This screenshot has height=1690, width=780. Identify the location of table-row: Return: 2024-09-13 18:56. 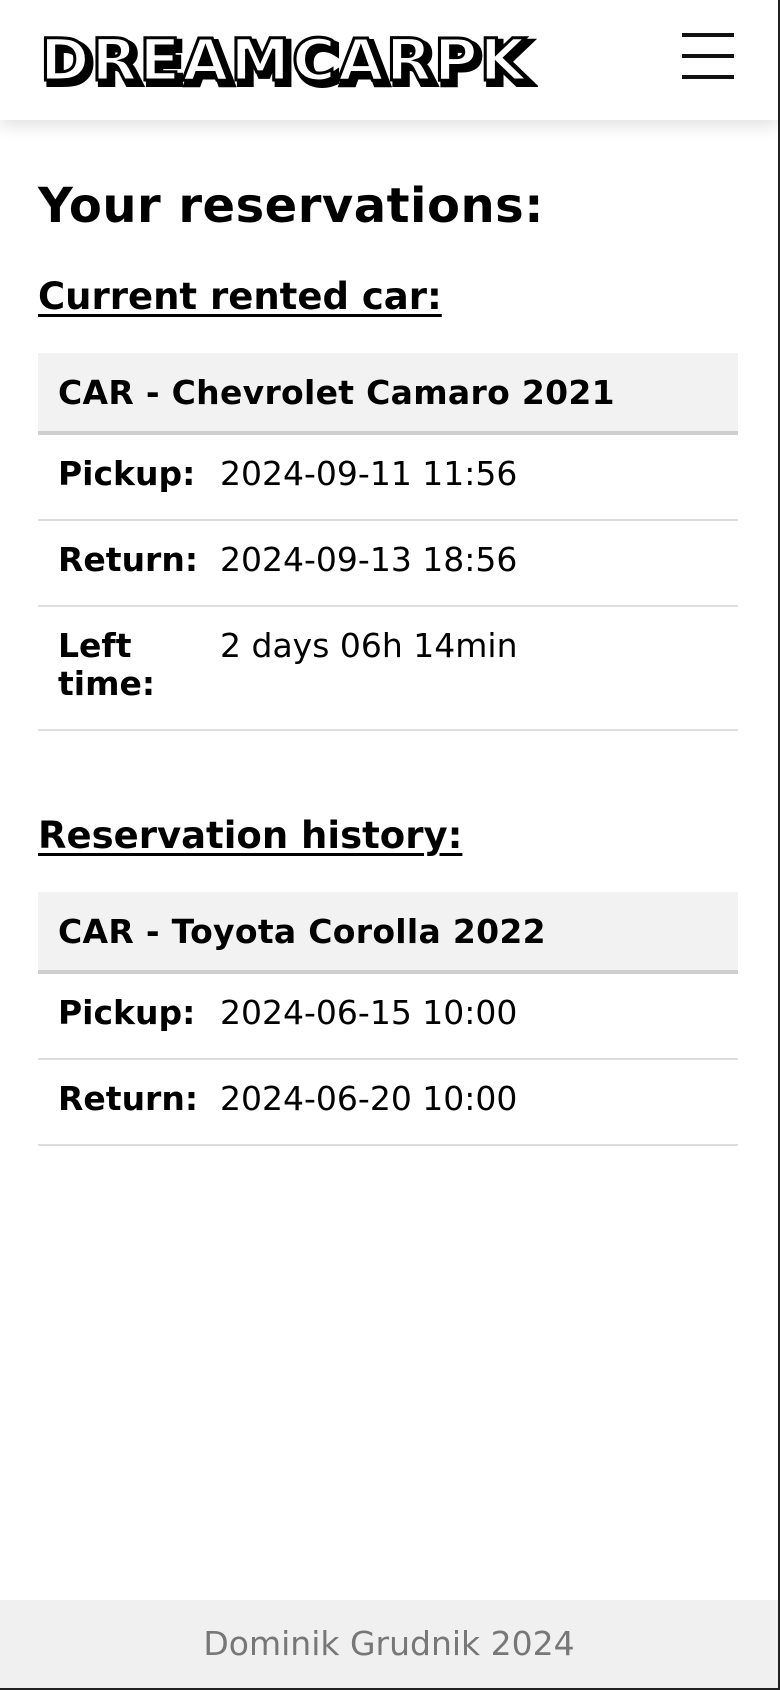
(388, 563).